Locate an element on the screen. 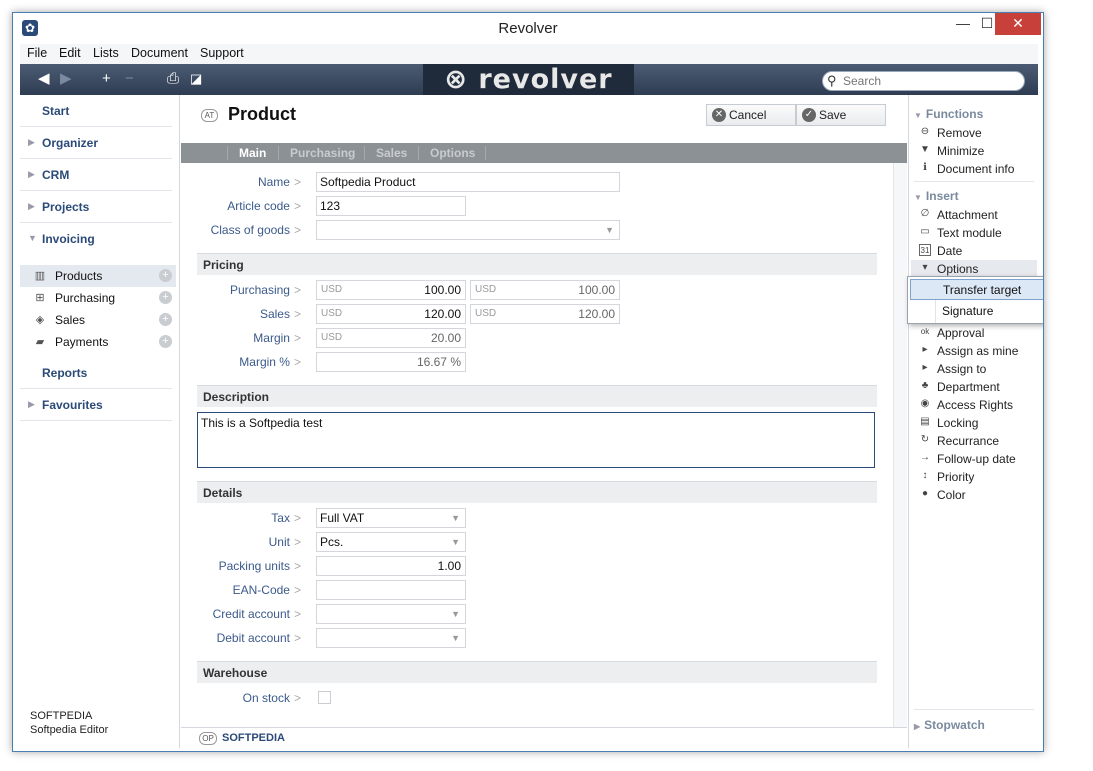 The width and height of the screenshot is (1093, 771). locking-function: ▤ Locking is located at coordinates (976, 423).